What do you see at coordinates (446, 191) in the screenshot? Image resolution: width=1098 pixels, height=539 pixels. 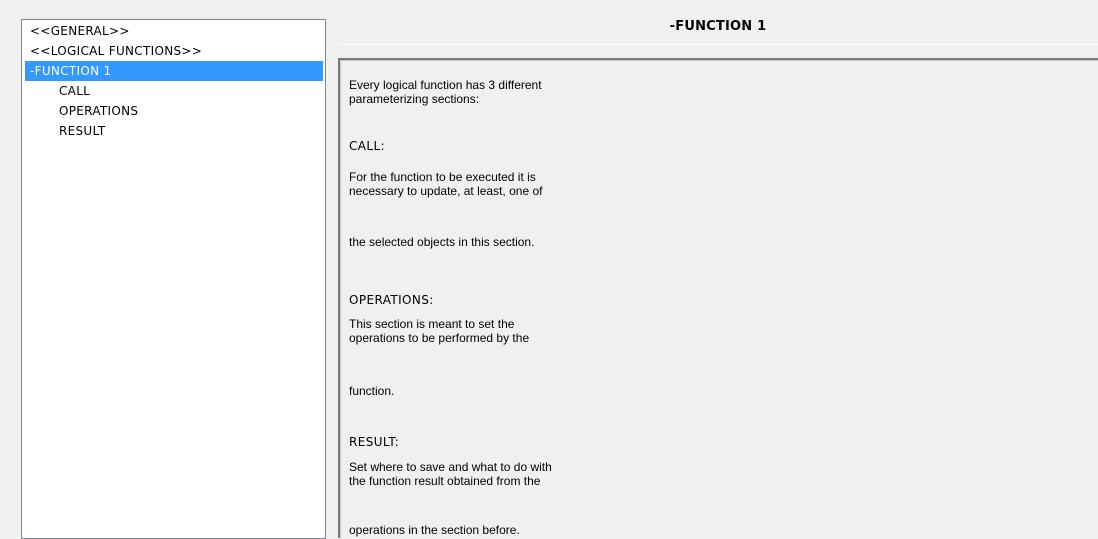 I see `call-text-line2: necessary to update, at least, one of` at bounding box center [446, 191].